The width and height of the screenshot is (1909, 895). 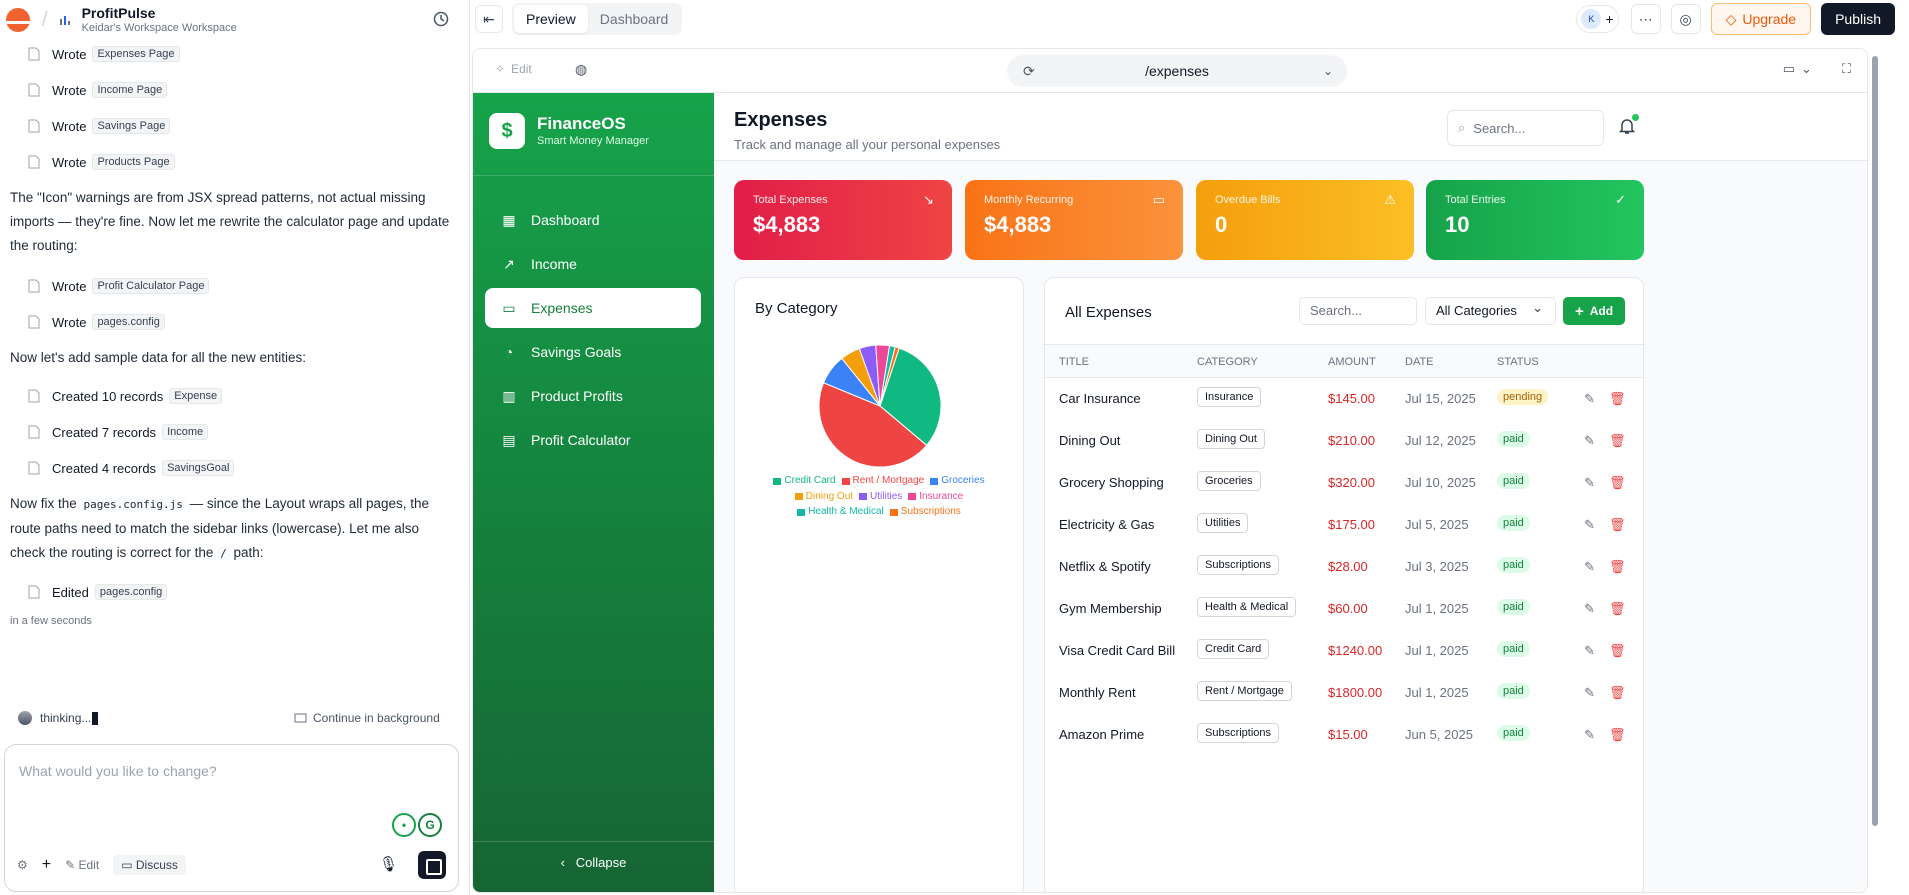 I want to click on nav-item-savings-goals: ◔ Savings Goals, so click(x=593, y=352).